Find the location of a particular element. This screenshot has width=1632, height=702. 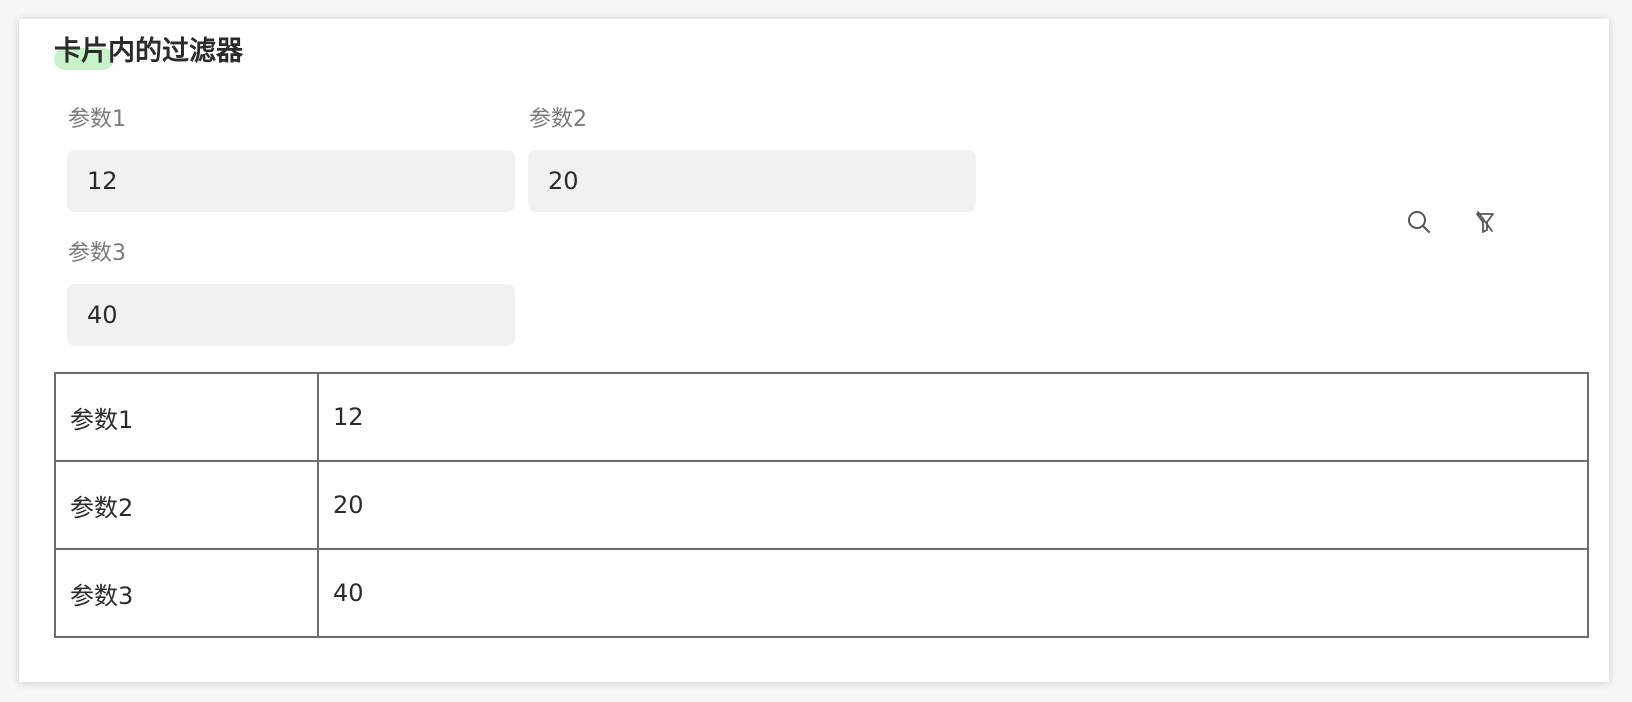

table-row: 参数3 40 is located at coordinates (821, 593).